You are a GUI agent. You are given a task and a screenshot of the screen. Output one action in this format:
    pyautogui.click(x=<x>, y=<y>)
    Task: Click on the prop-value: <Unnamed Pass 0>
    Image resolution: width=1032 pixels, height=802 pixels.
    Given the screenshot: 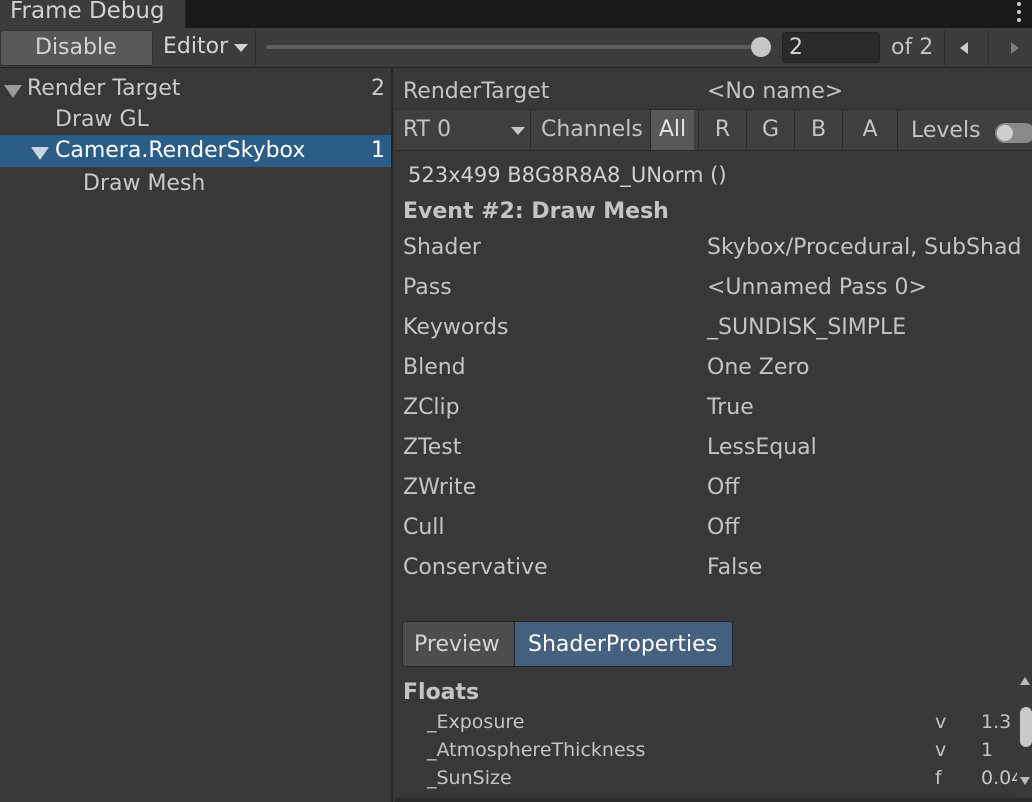 What is the action you would take?
    pyautogui.click(x=817, y=287)
    